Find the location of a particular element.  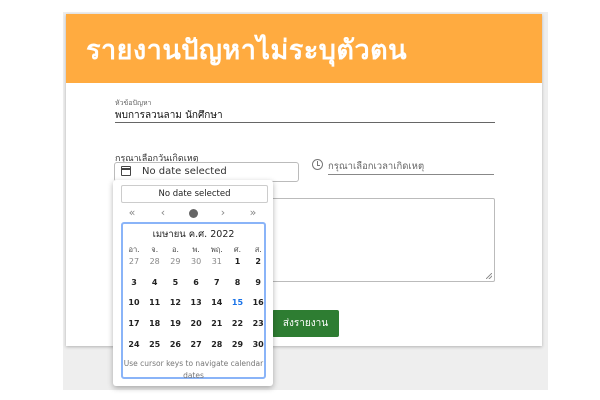

calendar-nav: « ‹ › » is located at coordinates (193, 213).